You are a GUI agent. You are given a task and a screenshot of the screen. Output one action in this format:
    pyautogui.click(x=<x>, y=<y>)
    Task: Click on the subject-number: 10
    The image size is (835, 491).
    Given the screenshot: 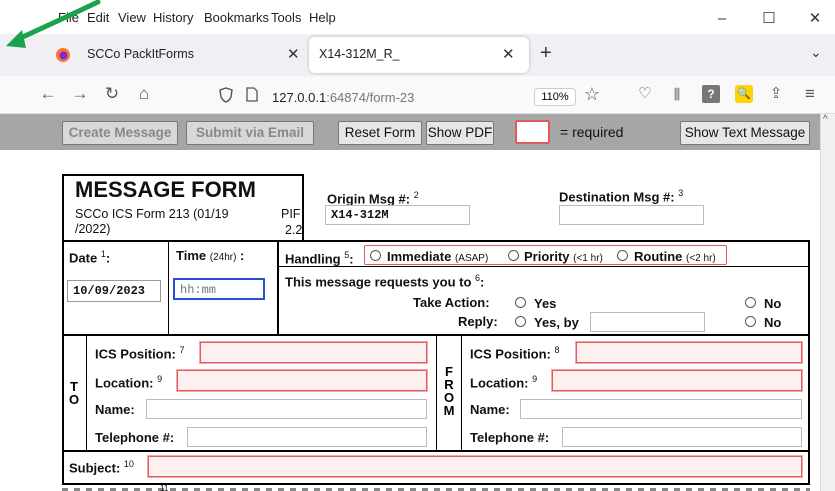 What is the action you would take?
    pyautogui.click(x=128, y=464)
    